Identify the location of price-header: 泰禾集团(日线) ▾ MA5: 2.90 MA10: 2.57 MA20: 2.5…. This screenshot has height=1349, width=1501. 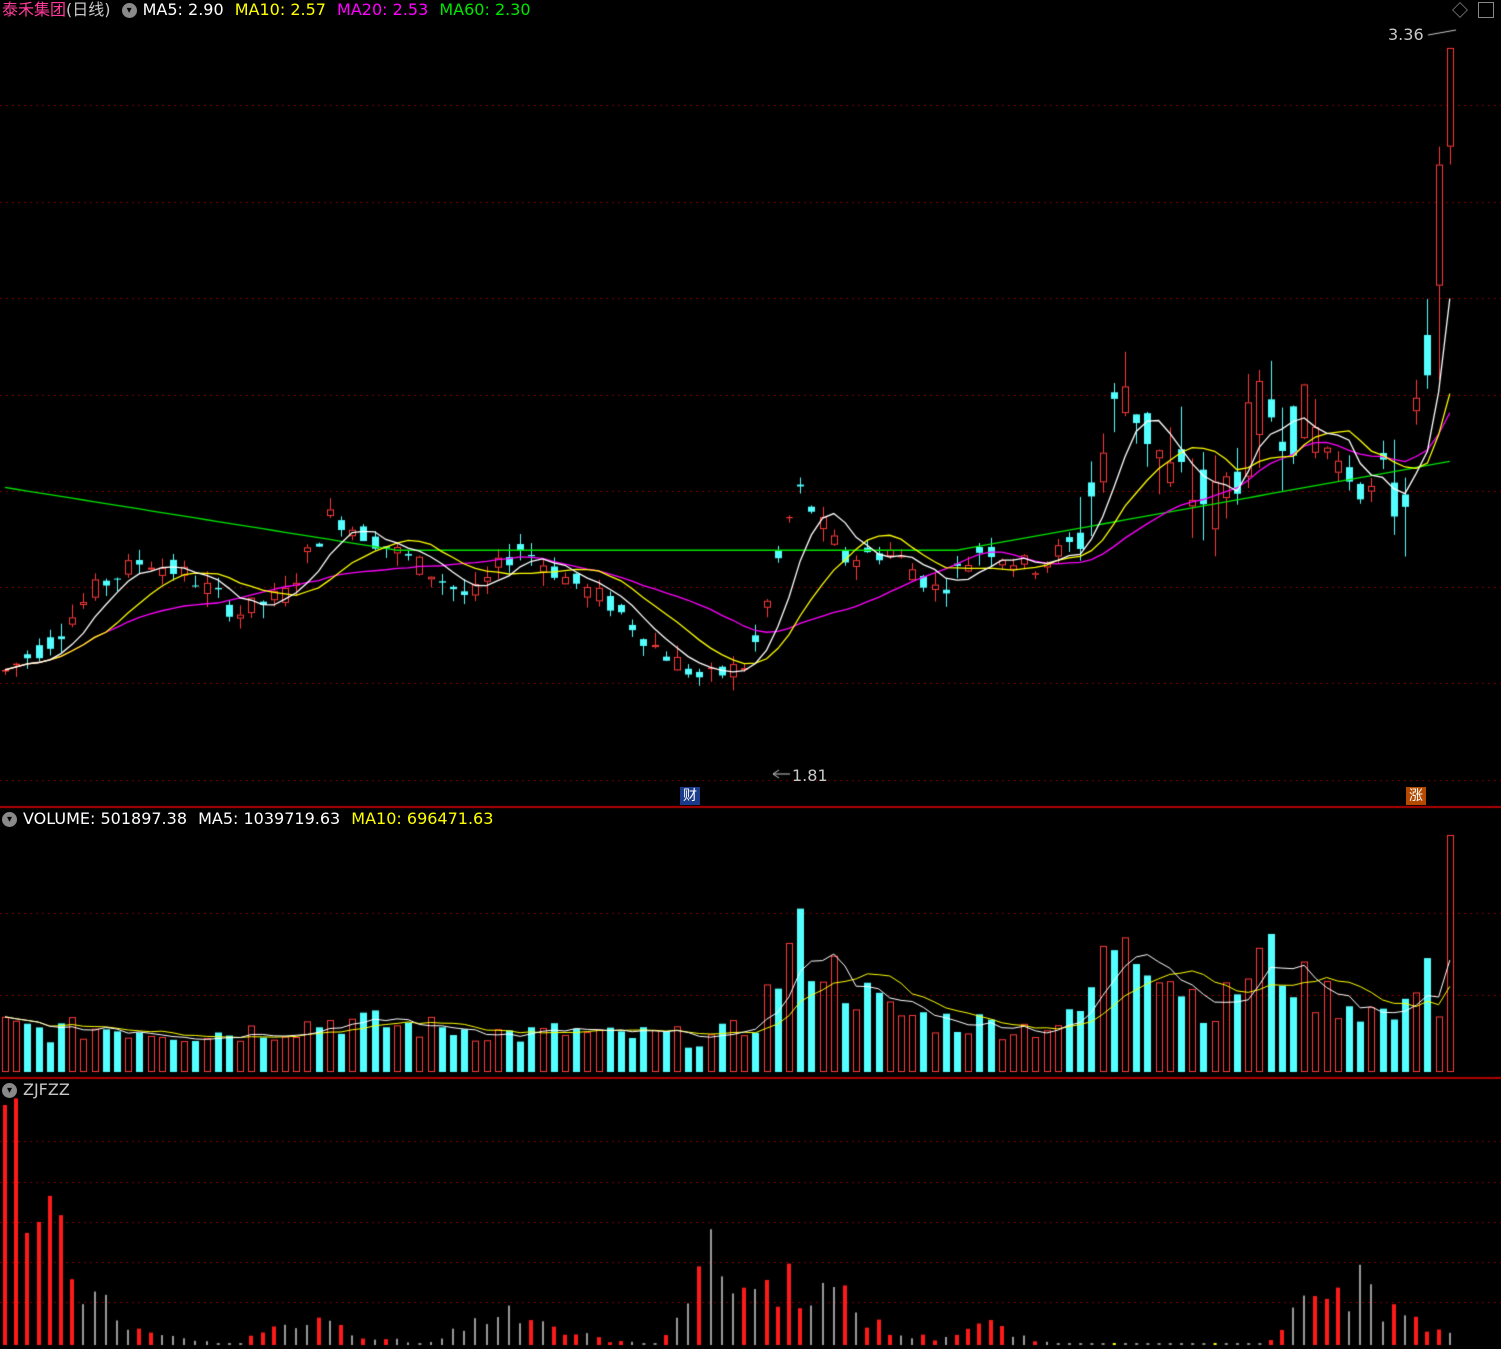
(269, 10).